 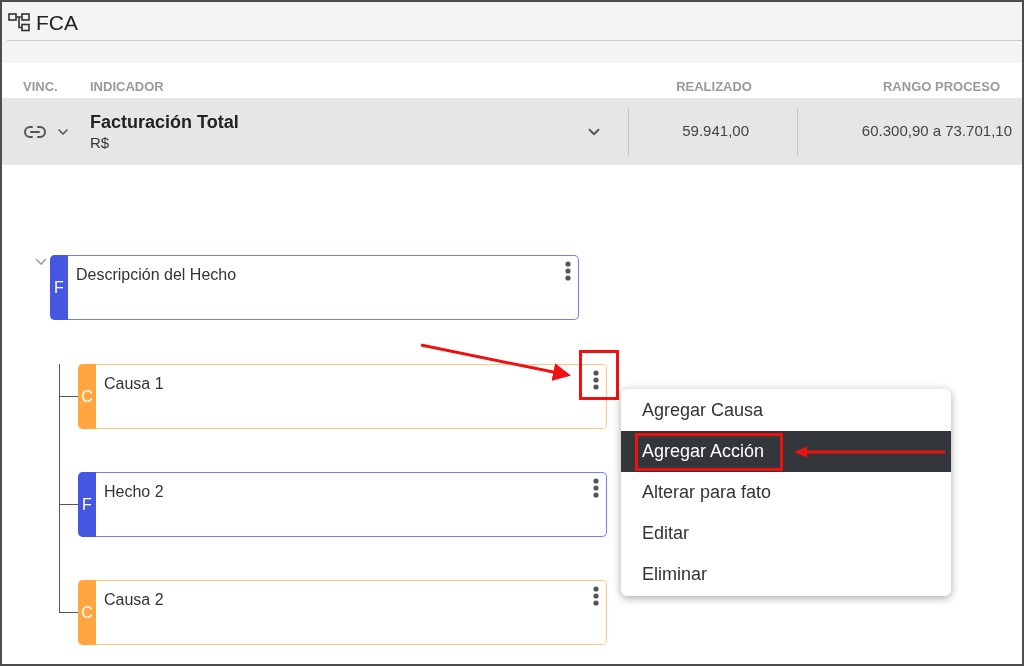 What do you see at coordinates (19, 22) in the screenshot?
I see `hierarchy-icon` at bounding box center [19, 22].